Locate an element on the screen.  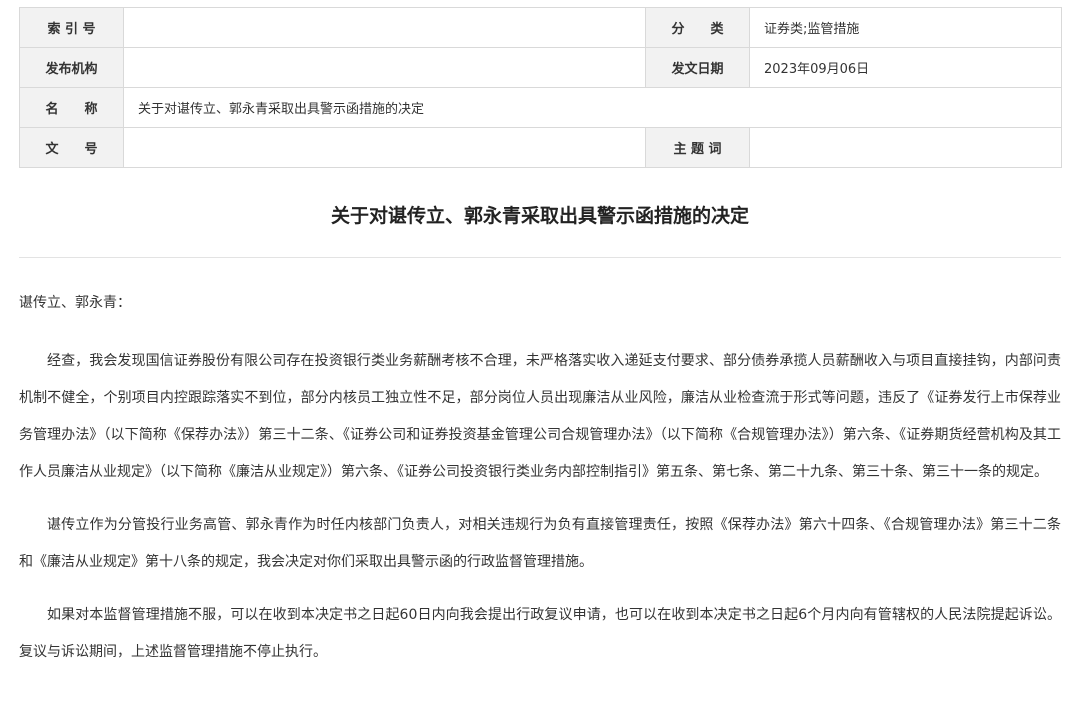
docno-value is located at coordinates (384, 147).